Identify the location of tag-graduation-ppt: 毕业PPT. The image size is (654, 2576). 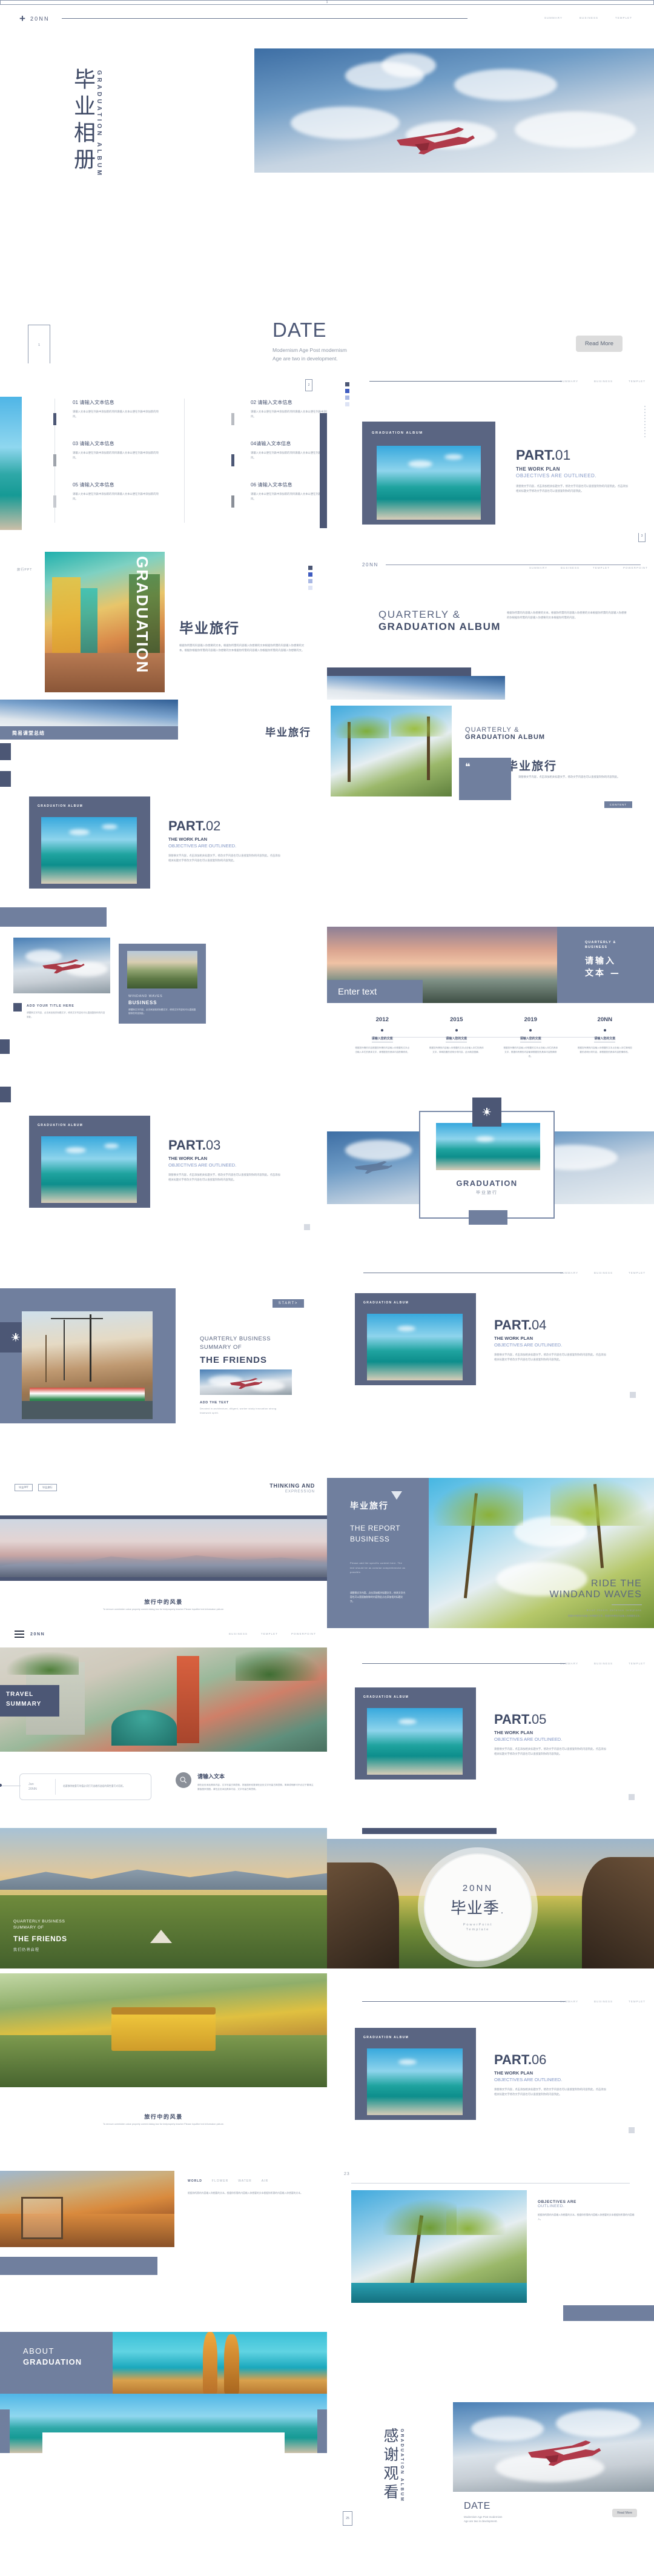
(24, 1487).